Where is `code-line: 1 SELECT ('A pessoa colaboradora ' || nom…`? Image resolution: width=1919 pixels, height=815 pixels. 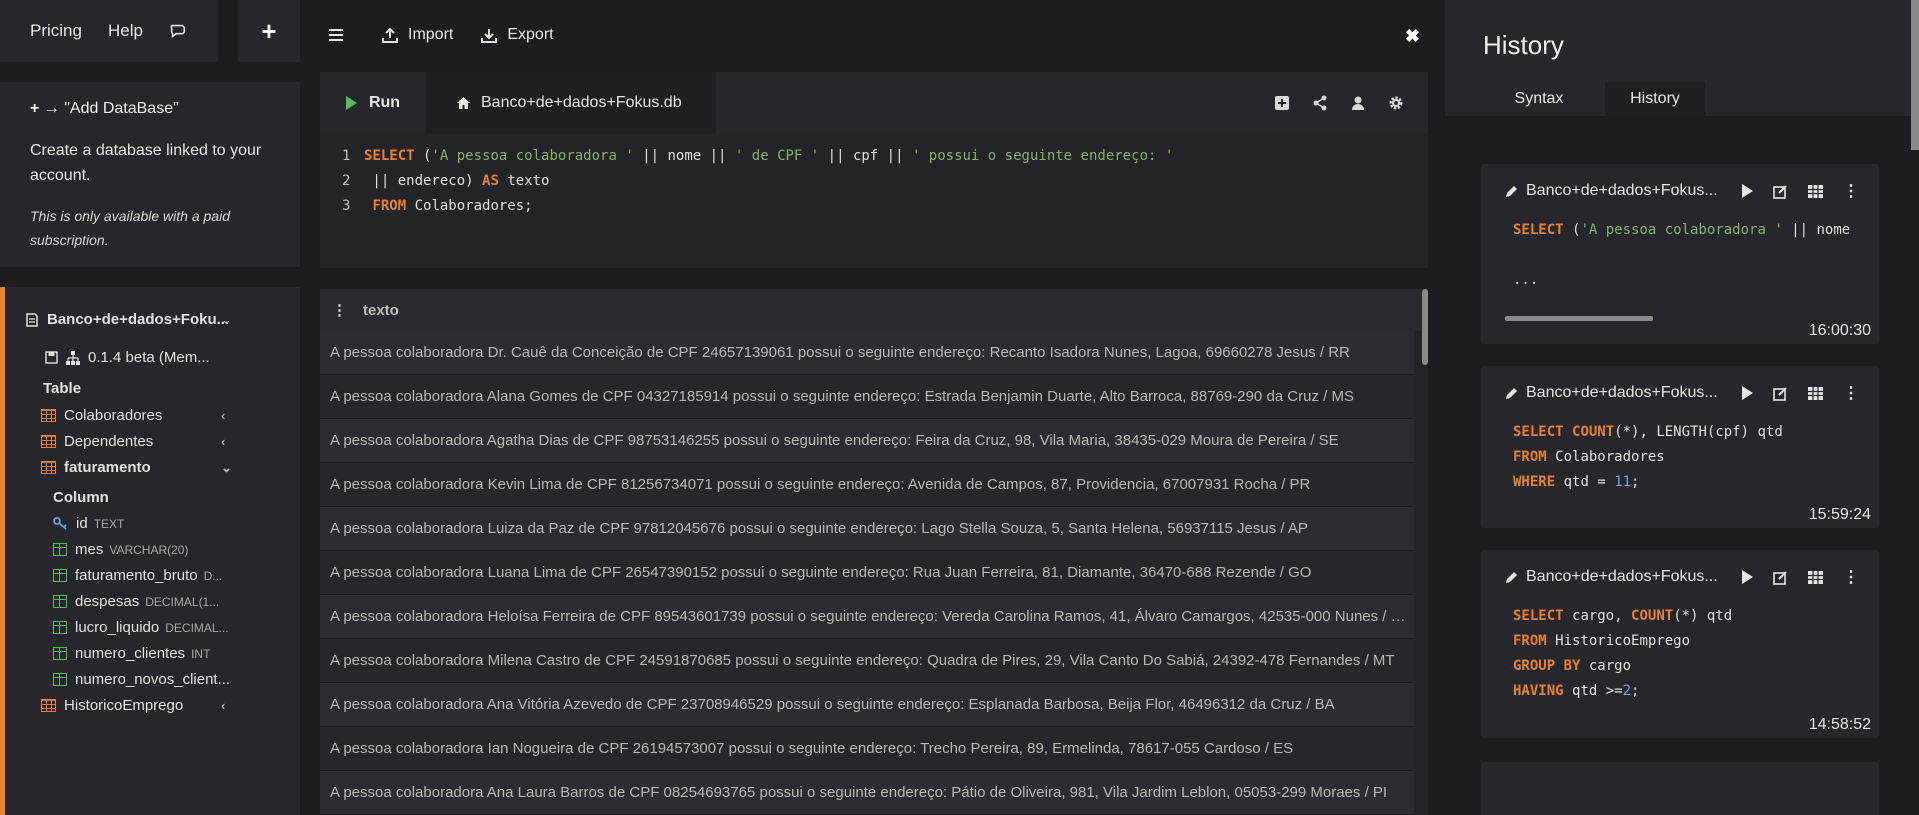
code-line: 1 SELECT ('A pessoa colaboradora ' || nom… is located at coordinates (885, 156).